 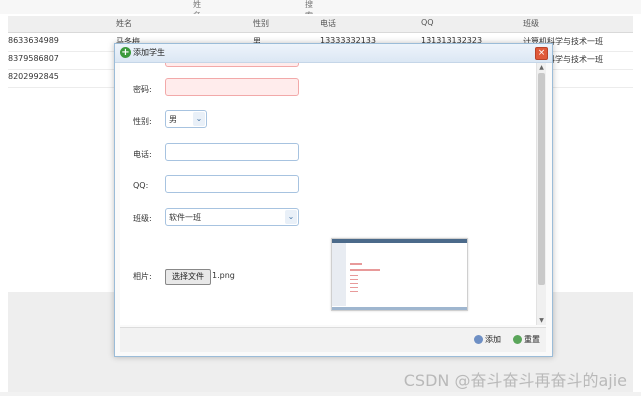 I want to click on class-label: 班级:, so click(x=142, y=218).